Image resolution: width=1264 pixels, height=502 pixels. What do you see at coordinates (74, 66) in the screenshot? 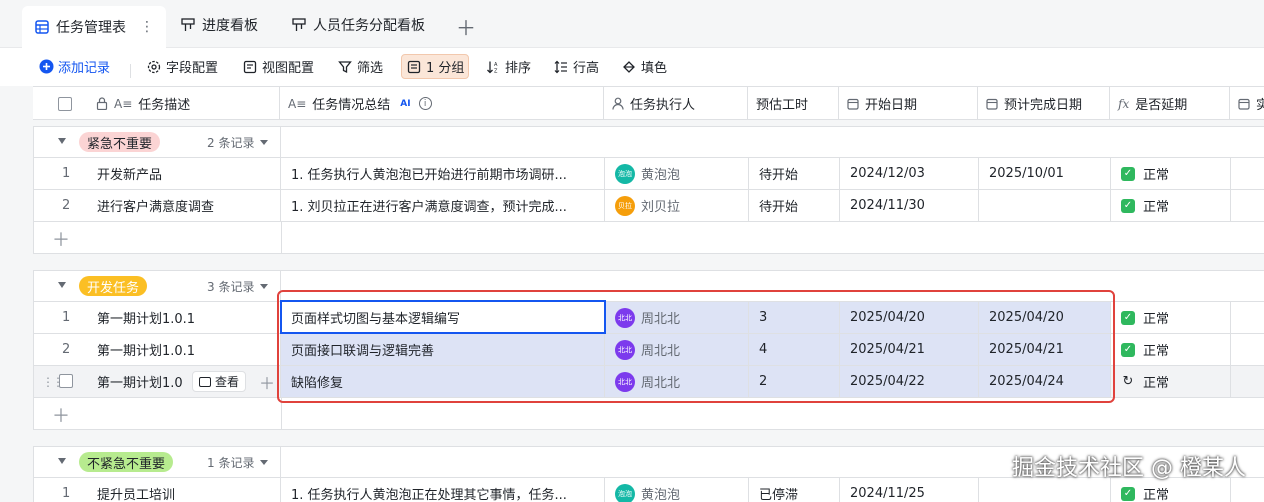
I see `add-record-button: 添加记录` at bounding box center [74, 66].